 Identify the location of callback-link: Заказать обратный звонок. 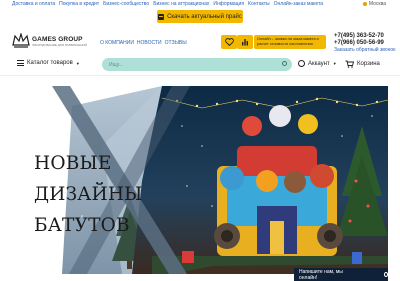
(364, 50).